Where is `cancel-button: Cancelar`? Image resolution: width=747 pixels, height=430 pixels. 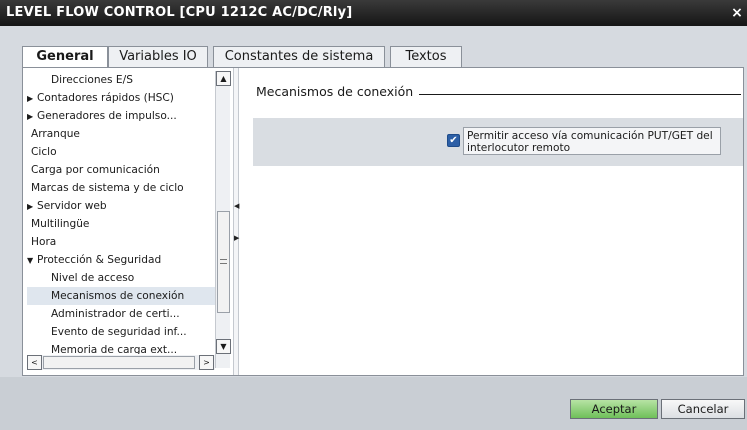 cancel-button: Cancelar is located at coordinates (703, 409).